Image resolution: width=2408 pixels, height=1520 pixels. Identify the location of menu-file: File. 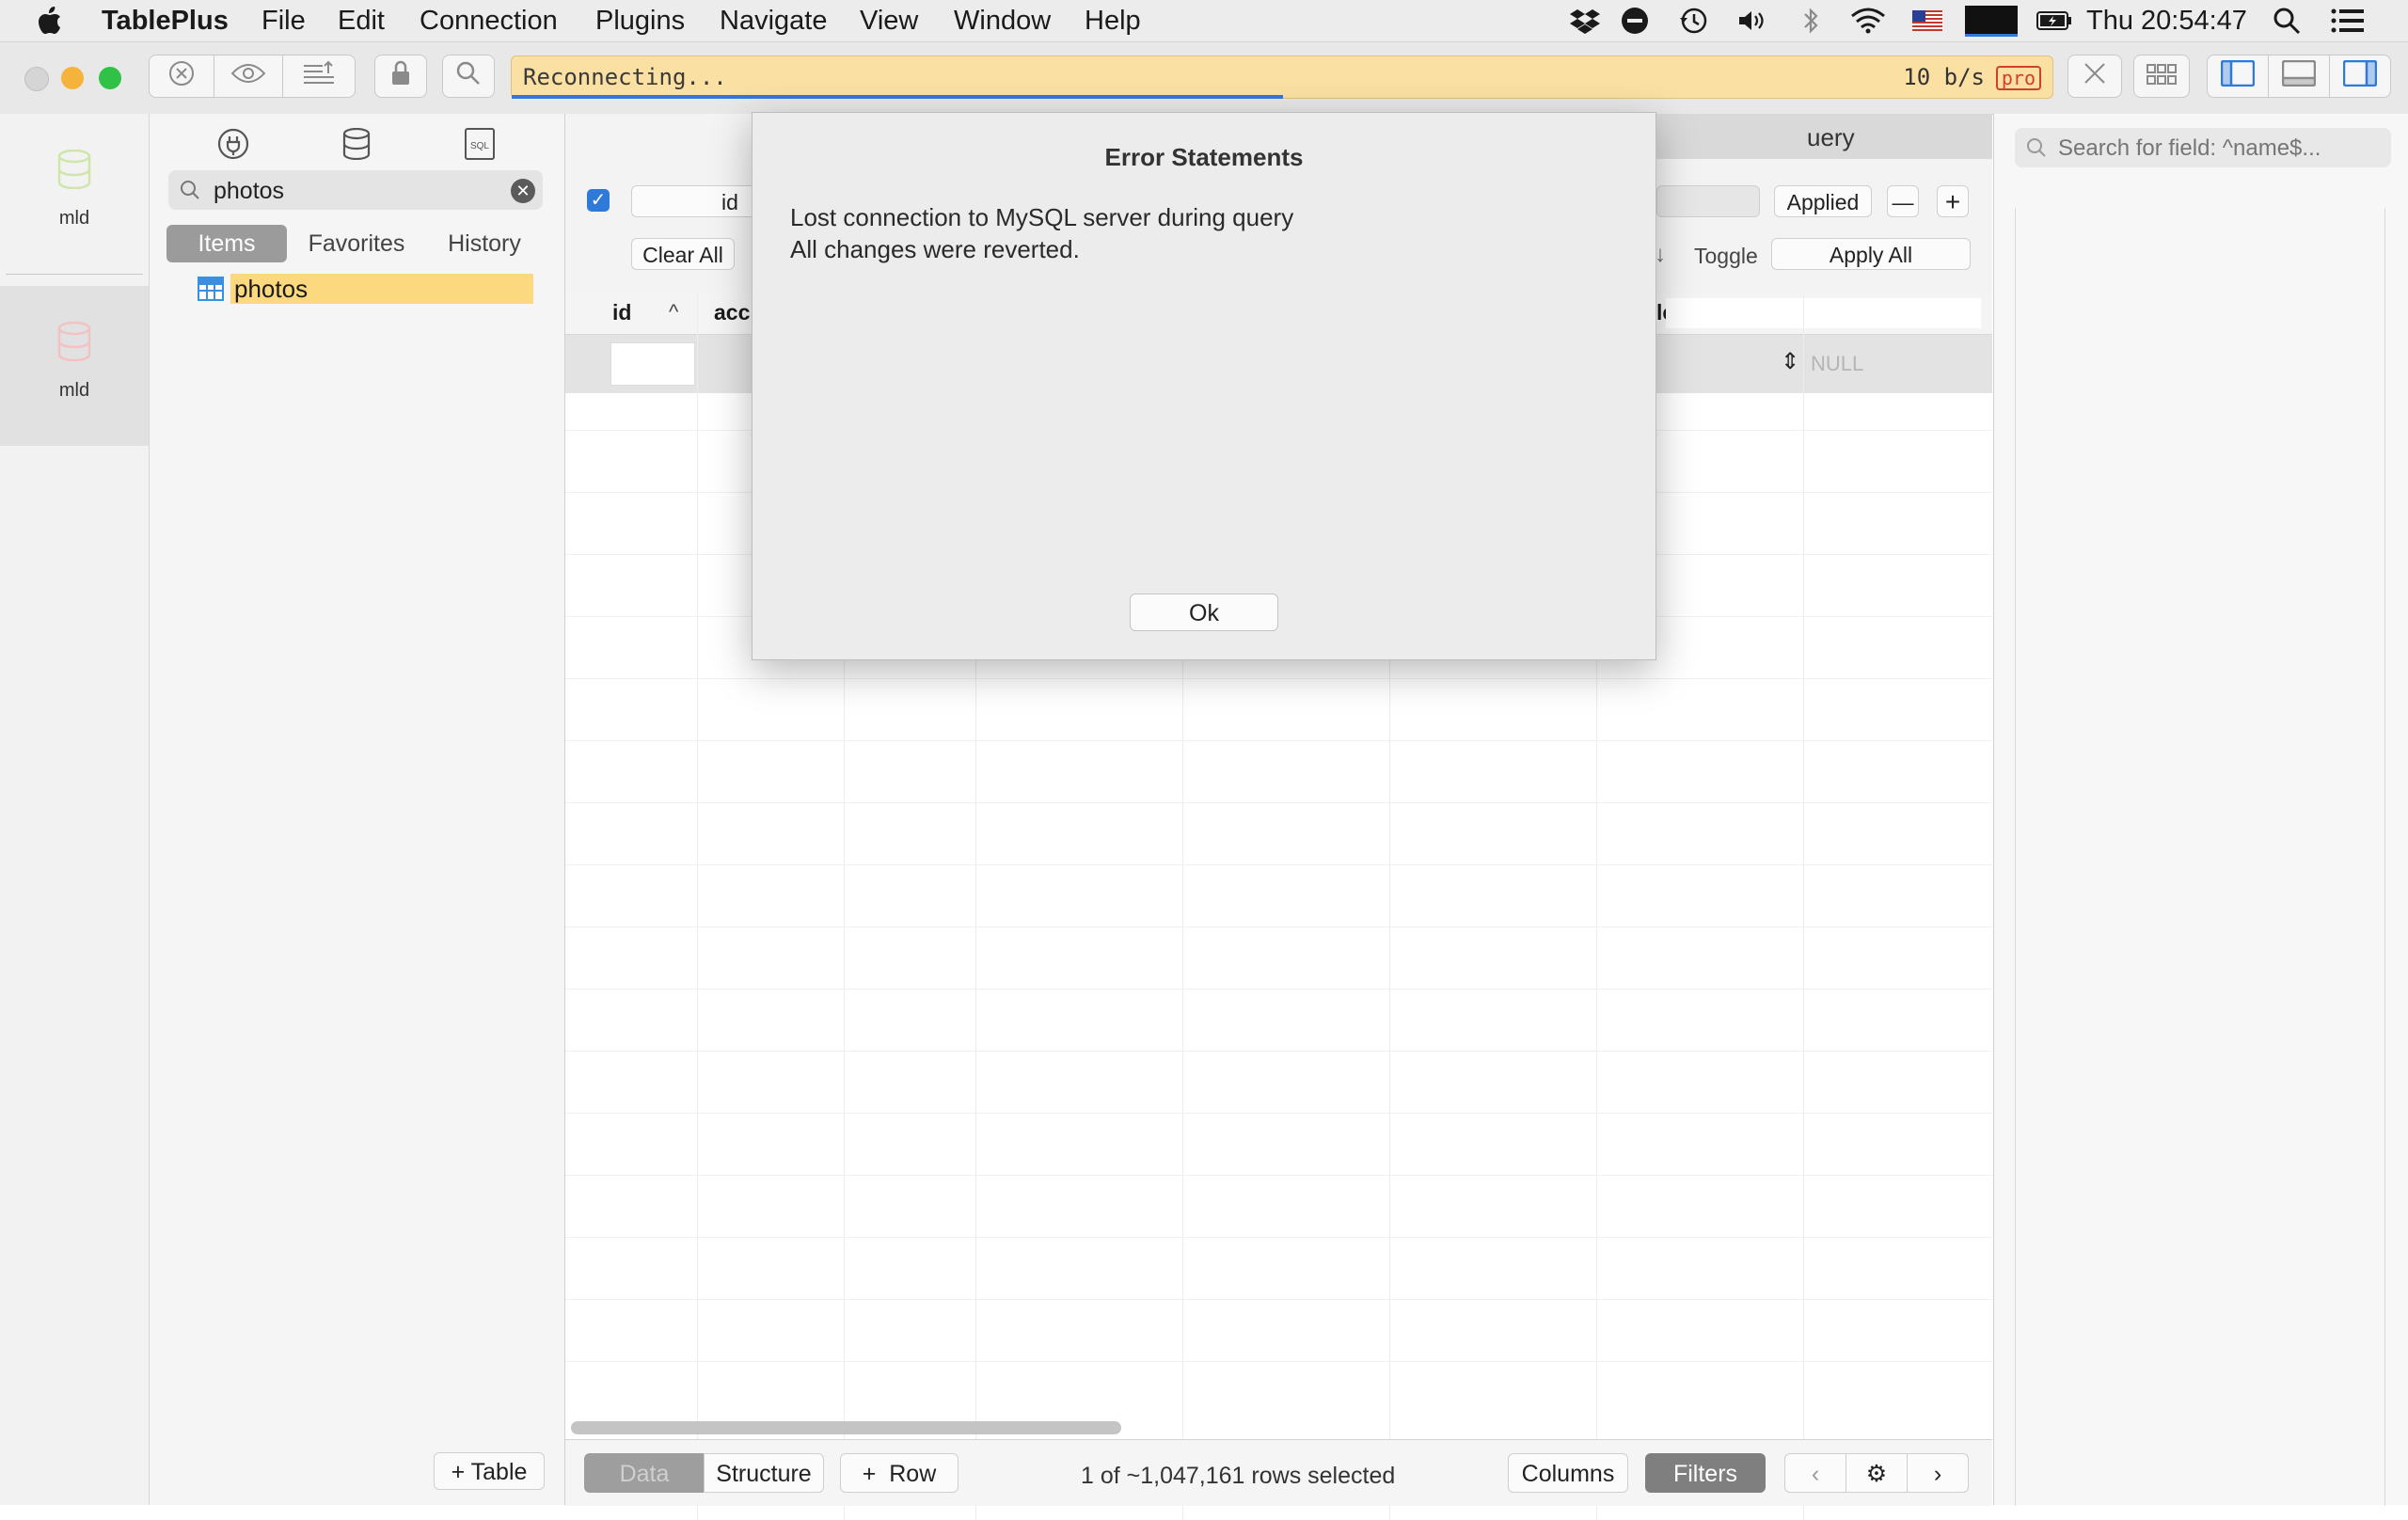
(284, 21).